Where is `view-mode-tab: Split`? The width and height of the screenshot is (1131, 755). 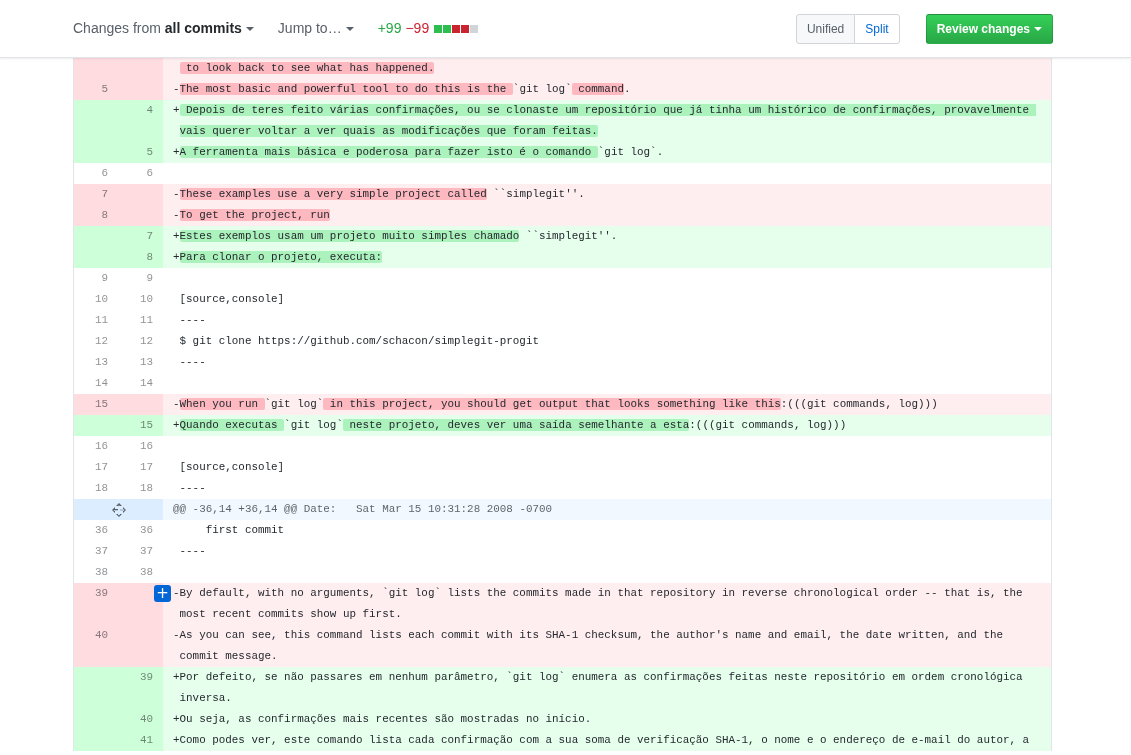 view-mode-tab: Split is located at coordinates (877, 28).